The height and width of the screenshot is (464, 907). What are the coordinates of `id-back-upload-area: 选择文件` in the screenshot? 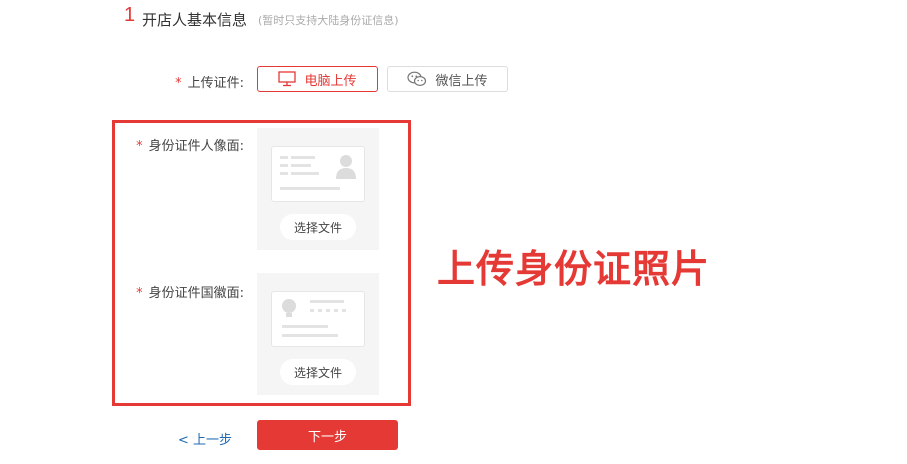 It's located at (318, 334).